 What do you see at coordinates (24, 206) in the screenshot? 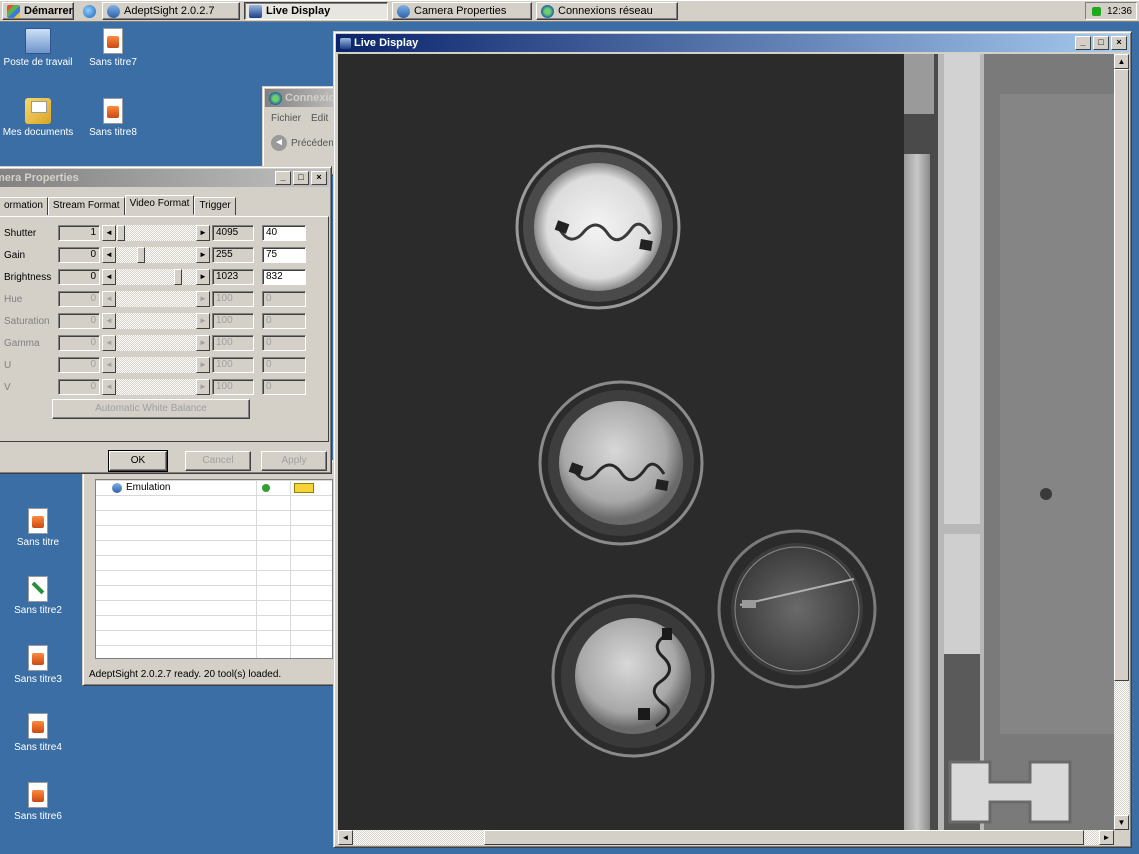
I see `tab-information: ormation` at bounding box center [24, 206].